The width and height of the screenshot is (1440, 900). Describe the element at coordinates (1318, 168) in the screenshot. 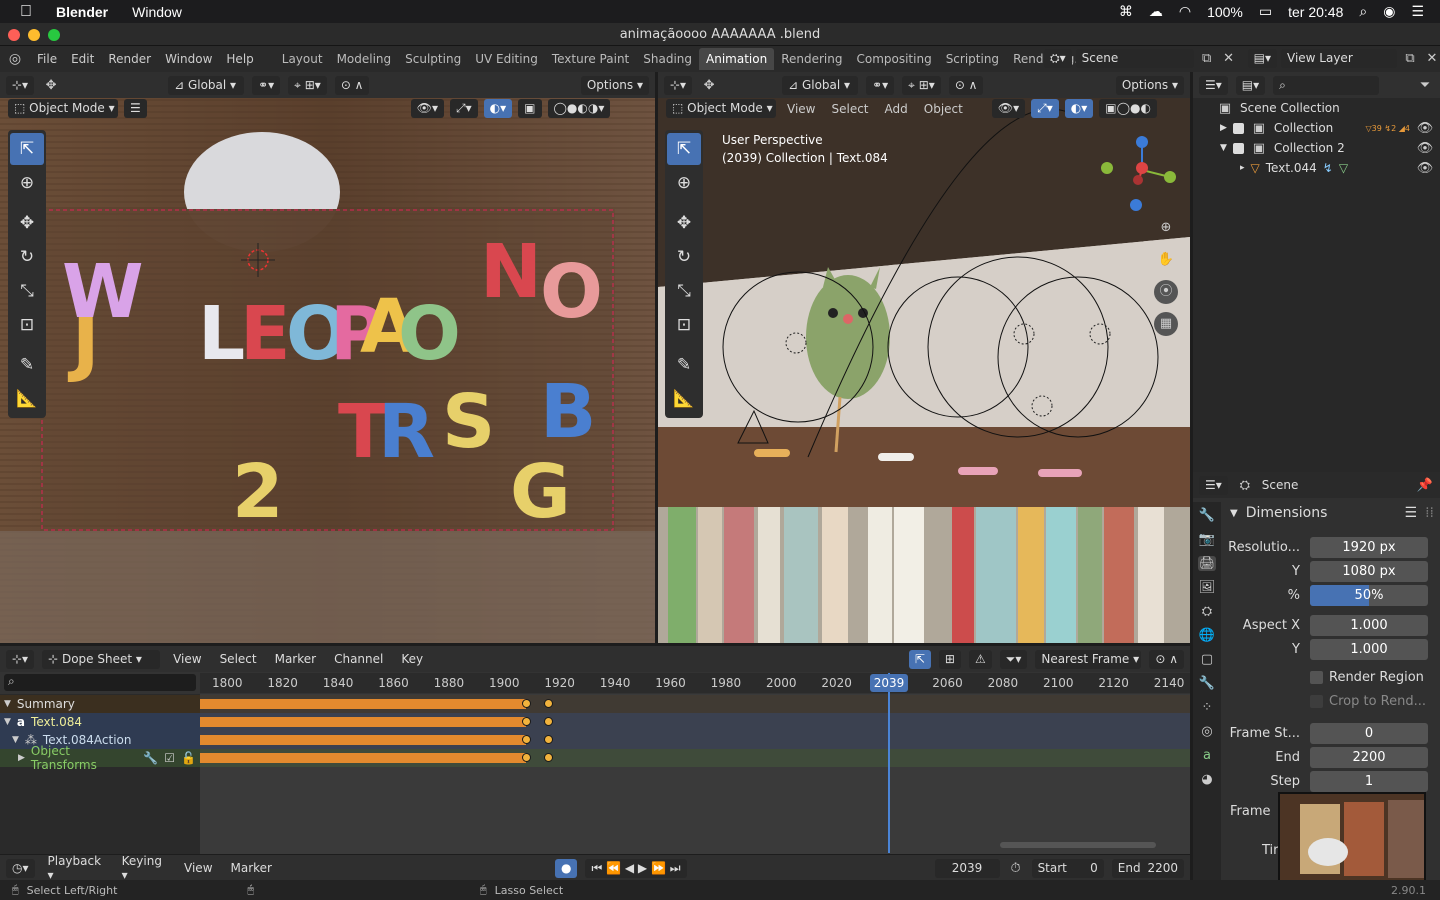

I see `outliner-item-text-044: ▸ ▽ Text.044 ↯ ▽ 👁` at that location.